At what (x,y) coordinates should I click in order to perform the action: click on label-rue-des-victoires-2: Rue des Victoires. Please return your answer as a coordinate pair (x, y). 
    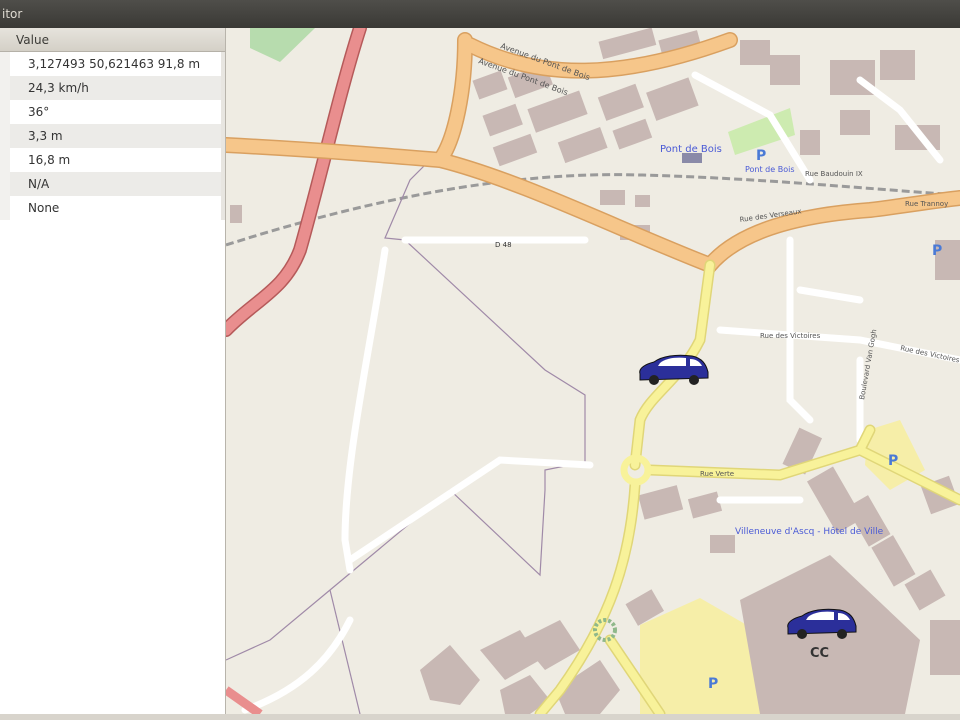
    Looking at the image, I should click on (930, 354).